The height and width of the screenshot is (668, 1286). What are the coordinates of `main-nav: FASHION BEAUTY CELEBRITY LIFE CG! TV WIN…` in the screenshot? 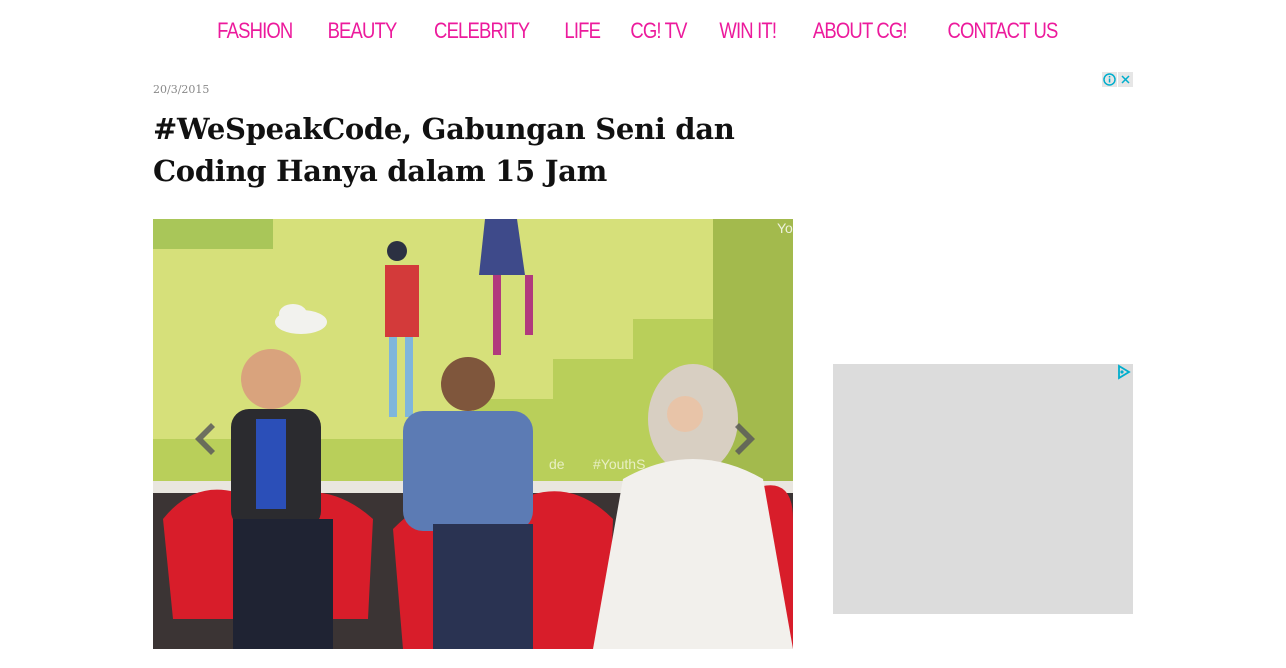 It's located at (643, 31).